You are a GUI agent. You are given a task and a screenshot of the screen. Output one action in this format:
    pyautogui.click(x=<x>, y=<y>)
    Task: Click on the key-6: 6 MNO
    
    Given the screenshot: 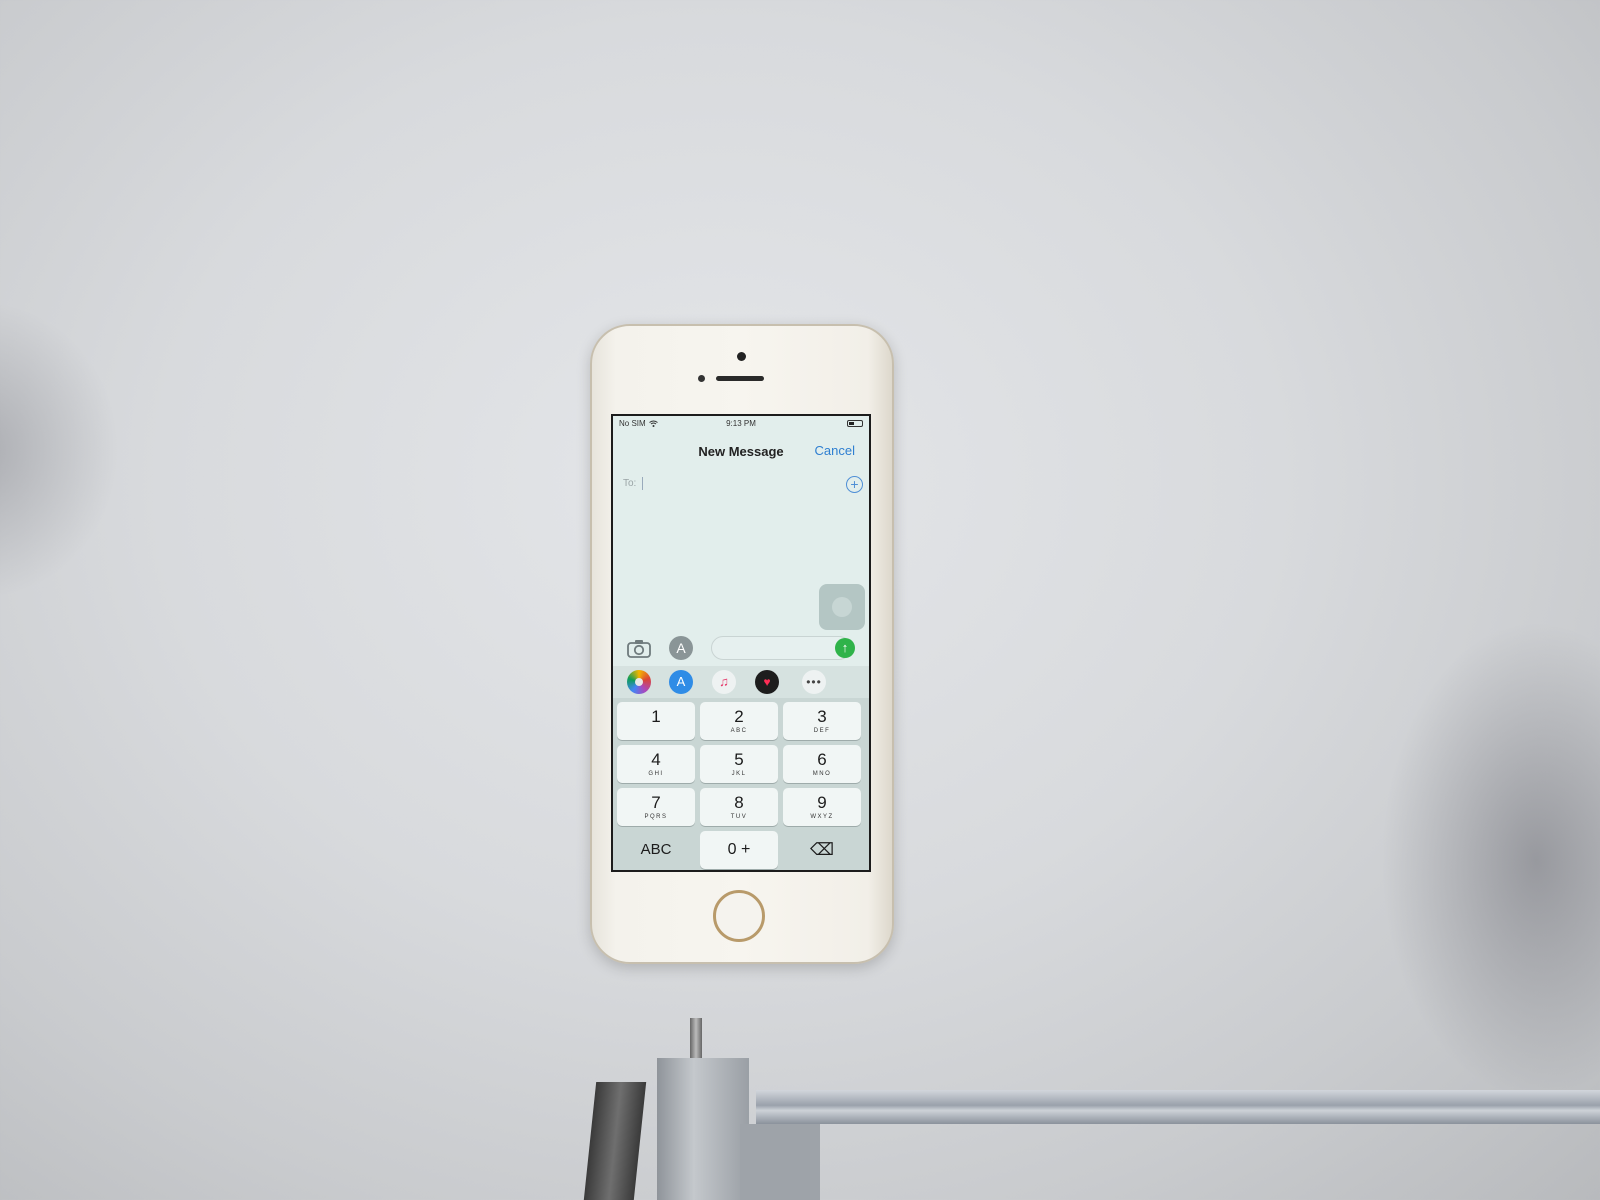 What is the action you would take?
    pyautogui.click(x=822, y=764)
    